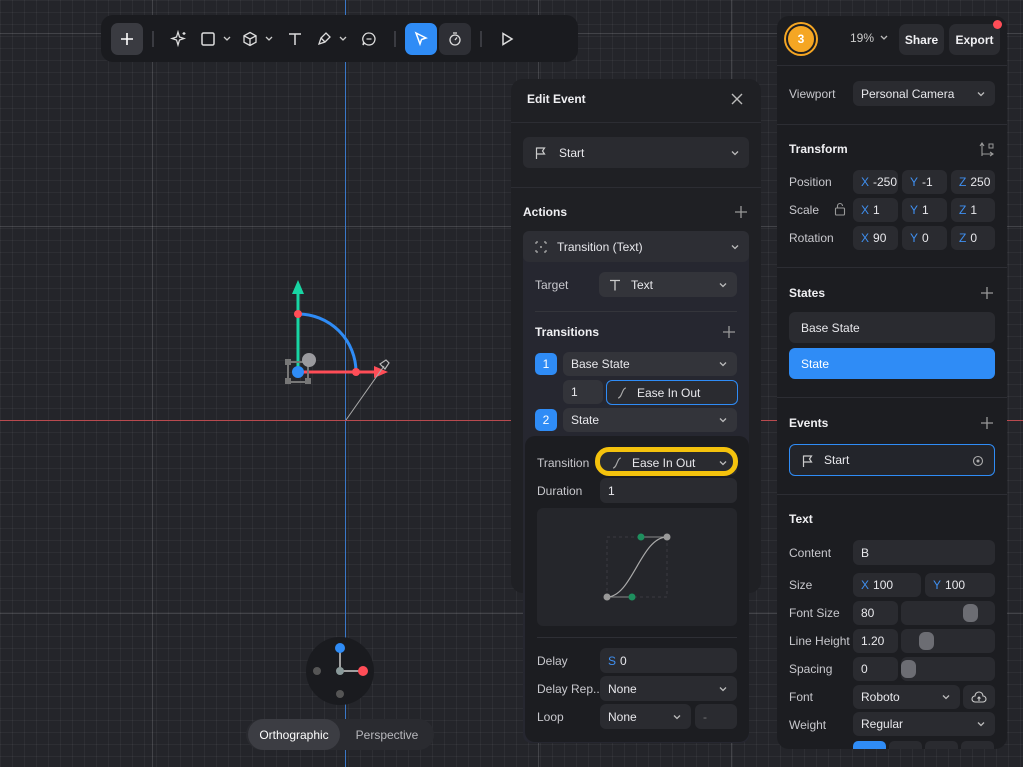 Image resolution: width=1023 pixels, height=767 pixels. What do you see at coordinates (250, 39) in the screenshot?
I see `cube-icon` at bounding box center [250, 39].